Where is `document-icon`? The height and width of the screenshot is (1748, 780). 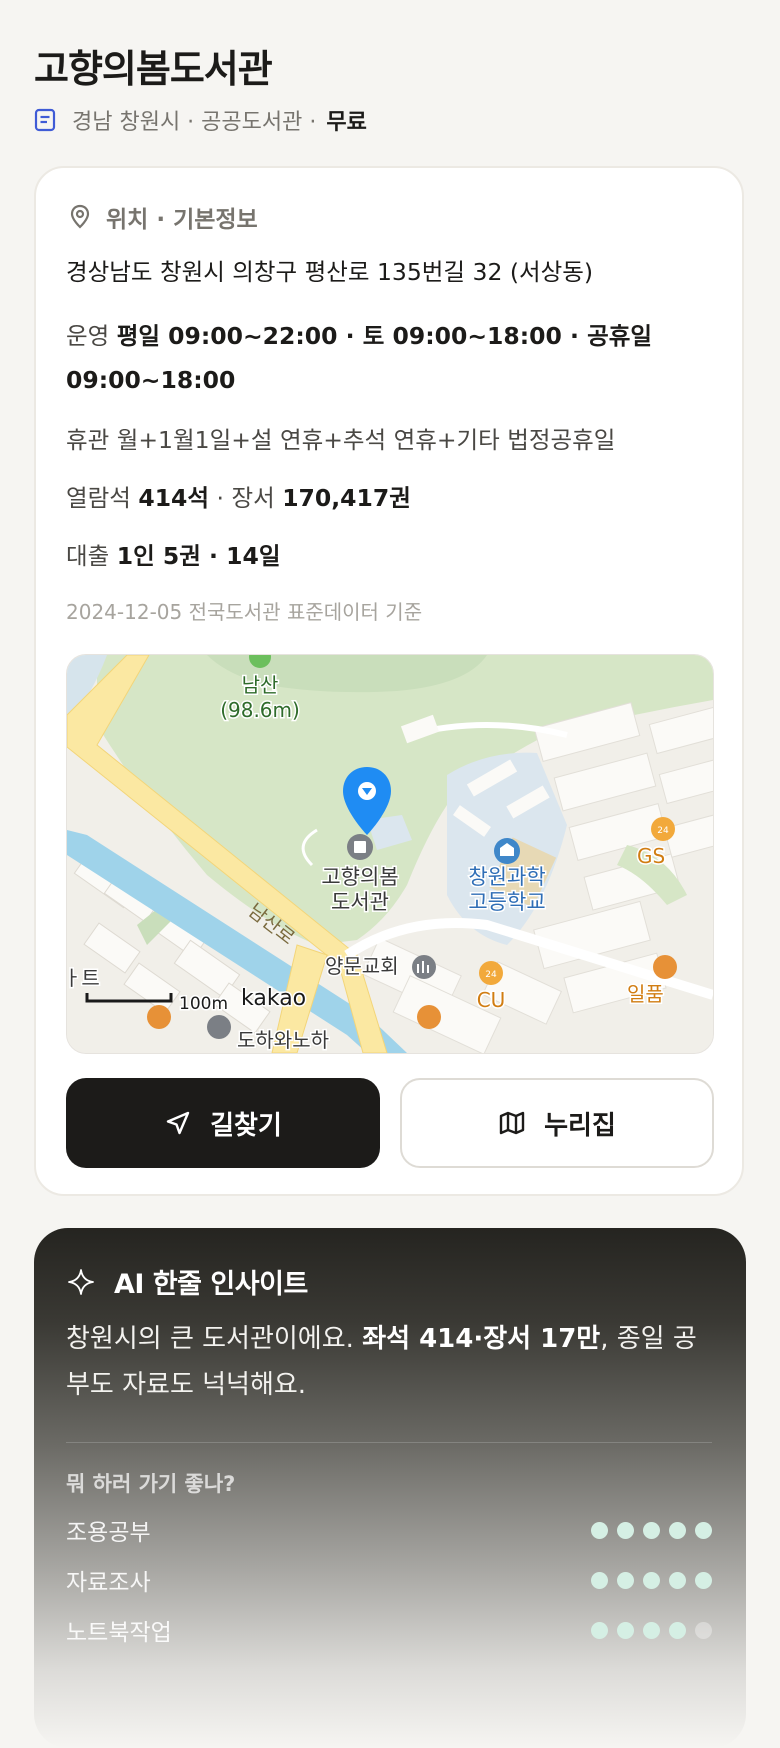 document-icon is located at coordinates (45, 120).